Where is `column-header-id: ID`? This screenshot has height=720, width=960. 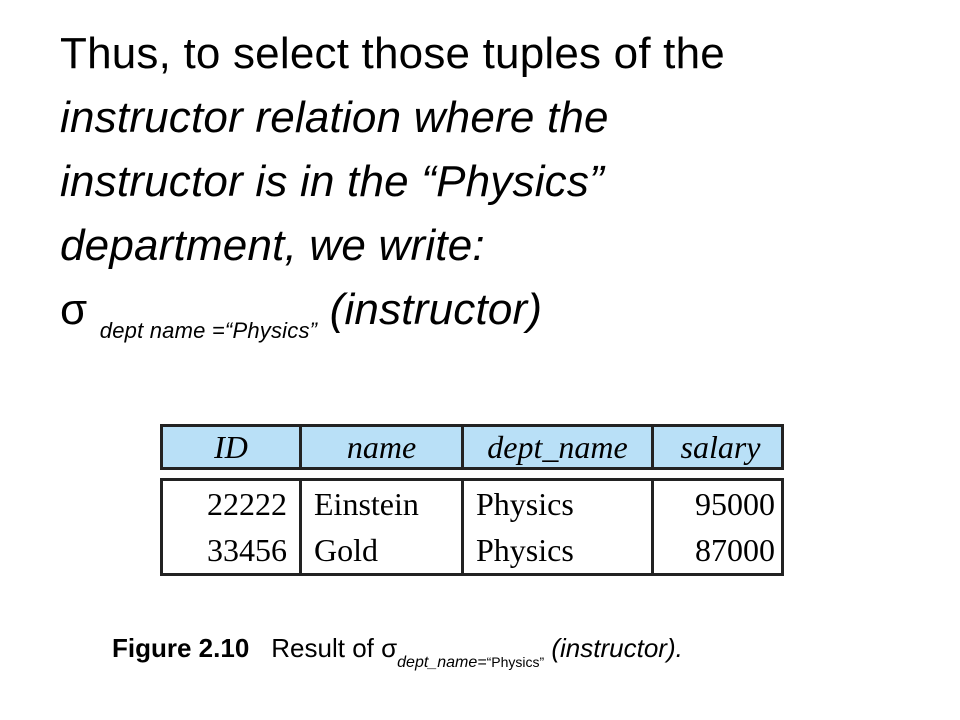 column-header-id: ID is located at coordinates (231, 447).